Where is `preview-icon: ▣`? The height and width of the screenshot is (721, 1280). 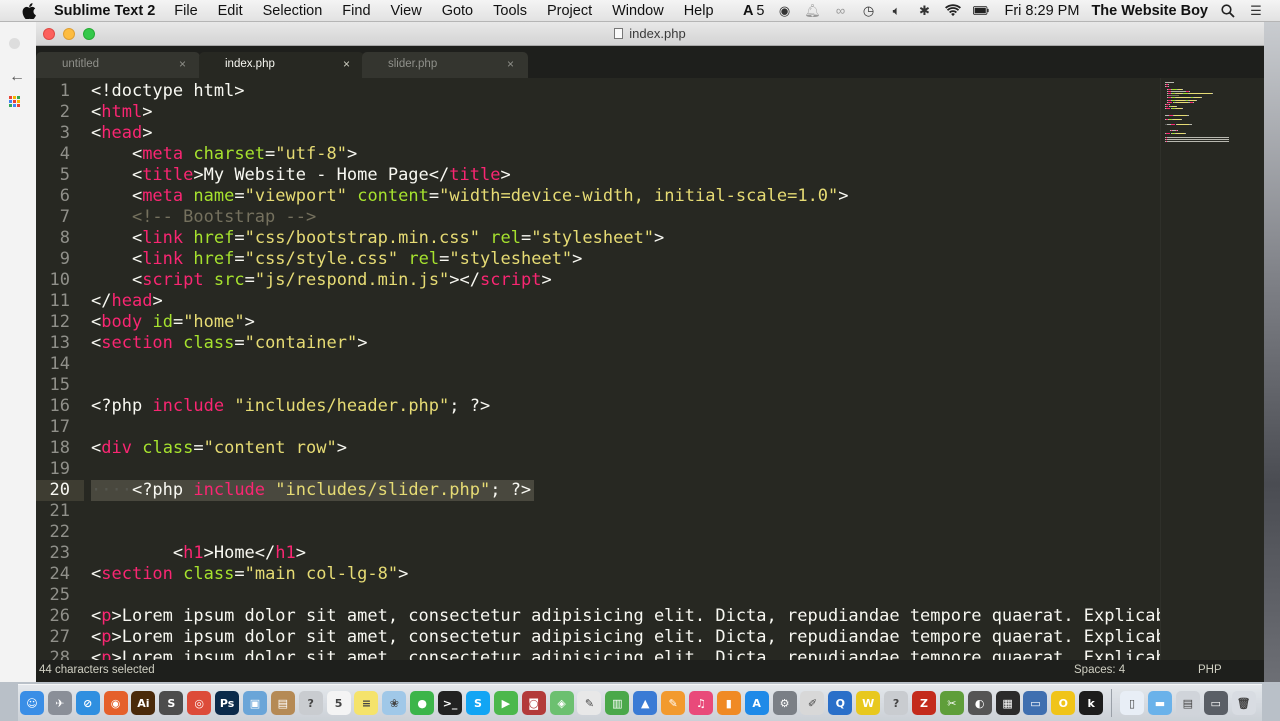 preview-icon: ▣ is located at coordinates (254, 703).